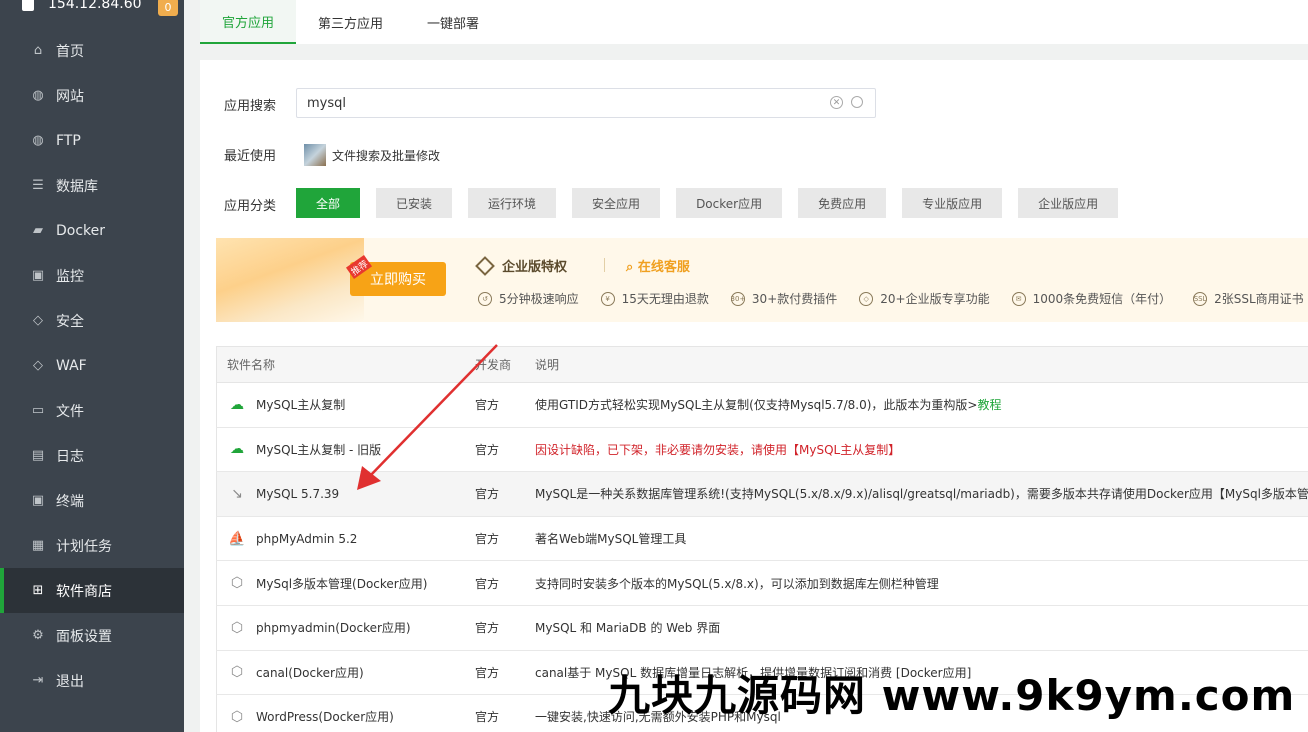 This screenshot has width=1308, height=732. I want to click on category-button-7: 企业版应用, so click(1068, 203).